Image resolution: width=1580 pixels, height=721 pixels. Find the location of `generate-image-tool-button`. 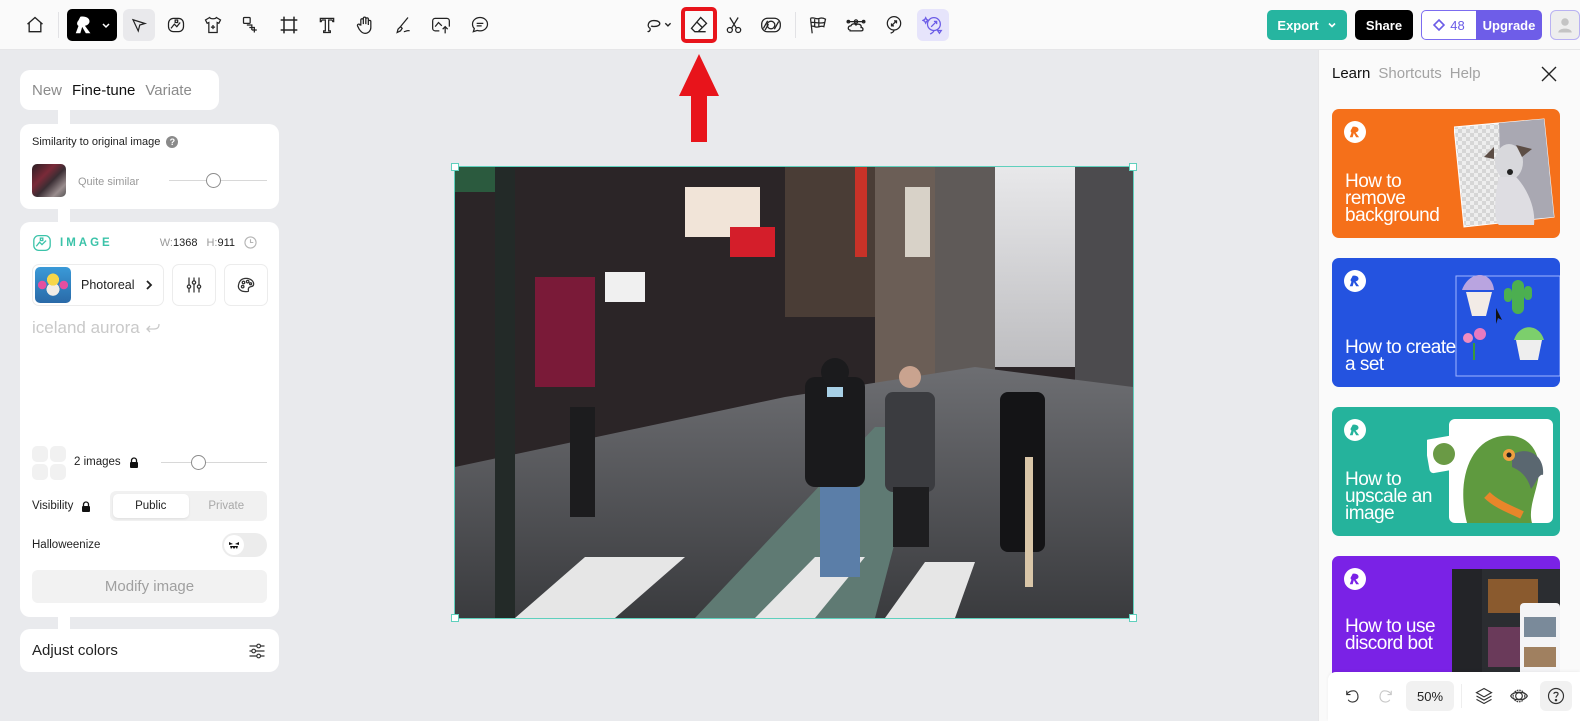

generate-image-tool-button is located at coordinates (176, 25).